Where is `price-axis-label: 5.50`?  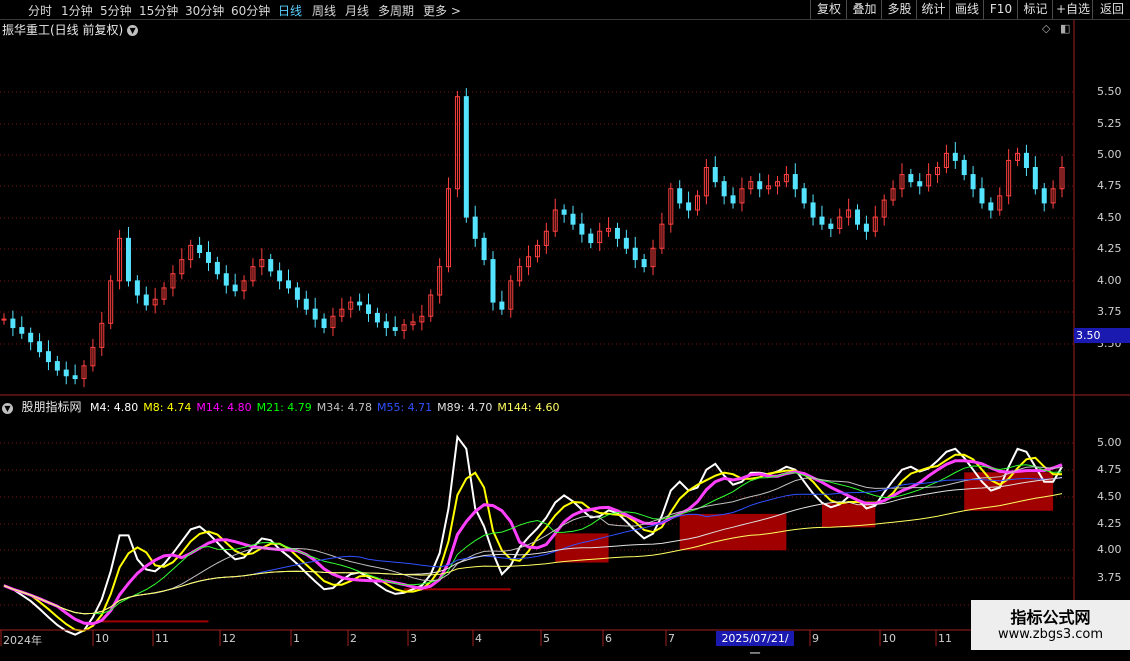 price-axis-label: 5.50 is located at coordinates (1109, 91).